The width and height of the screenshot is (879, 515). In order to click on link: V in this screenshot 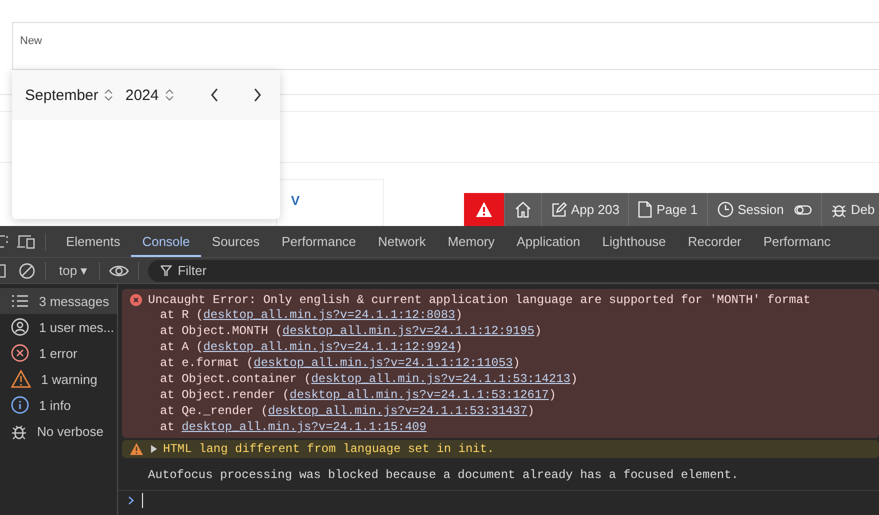, I will do `click(295, 200)`.